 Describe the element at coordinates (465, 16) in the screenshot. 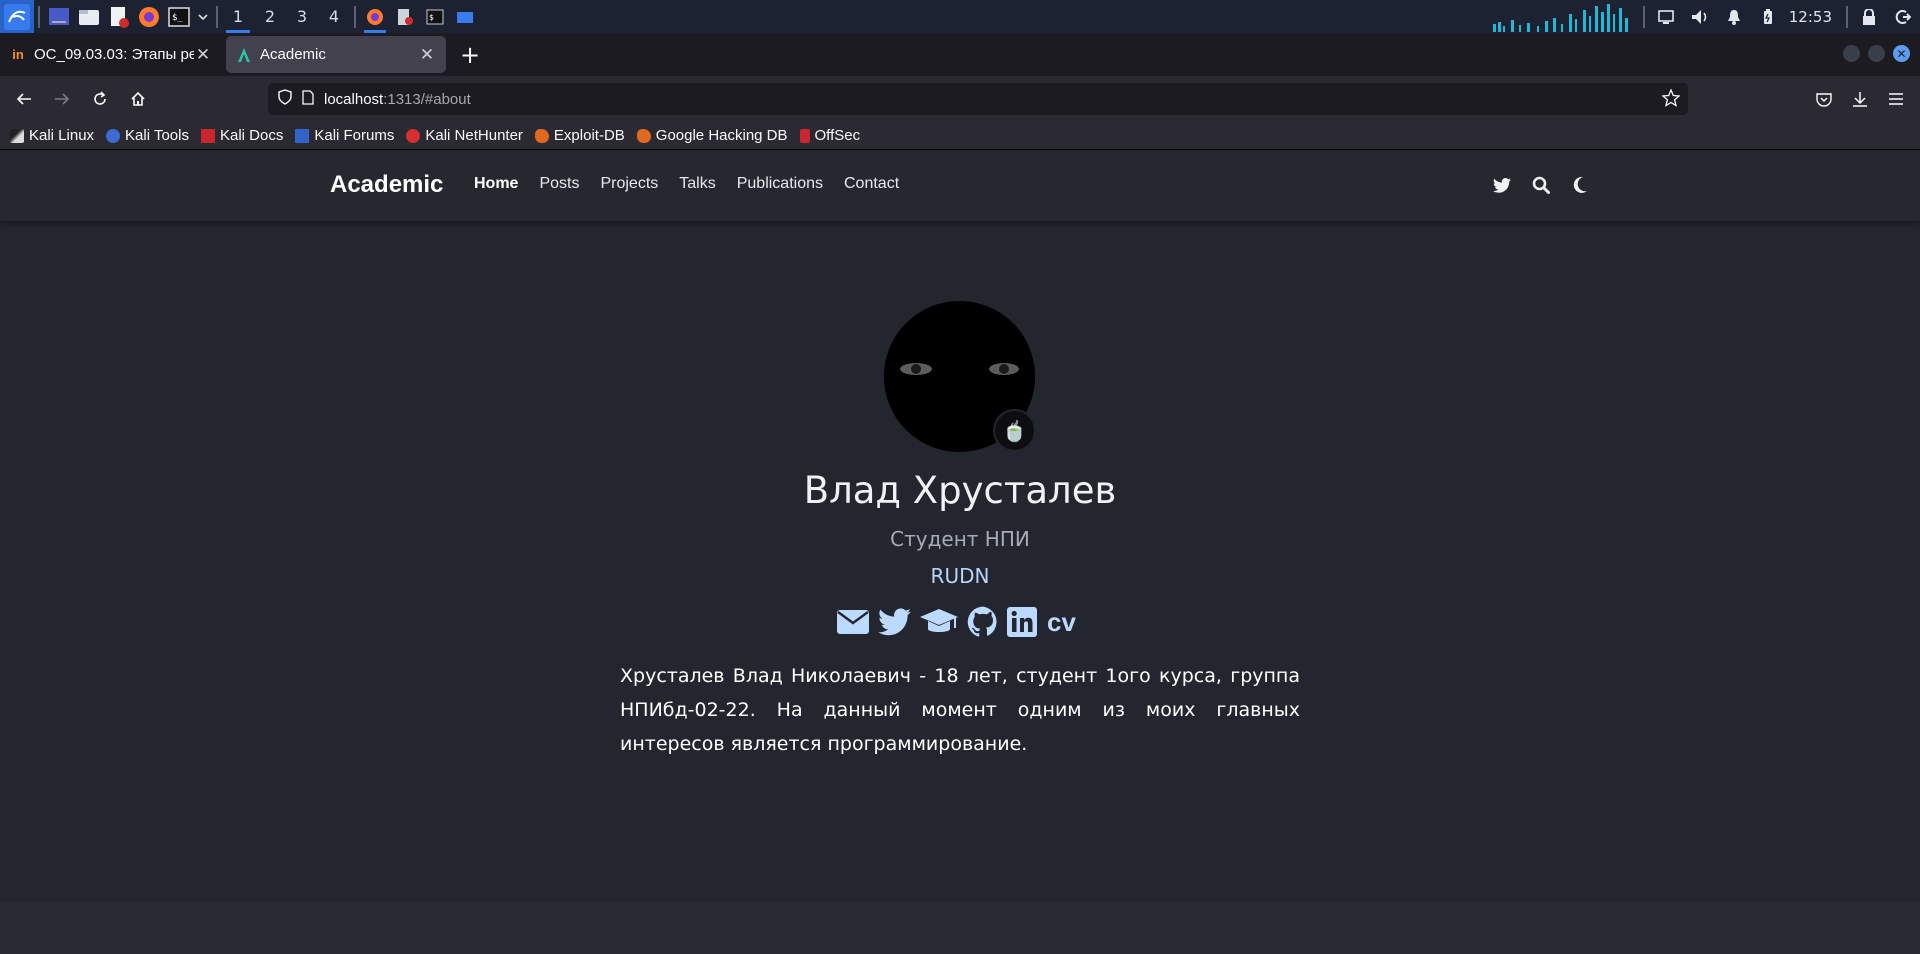

I see `folder-window-icon` at that location.